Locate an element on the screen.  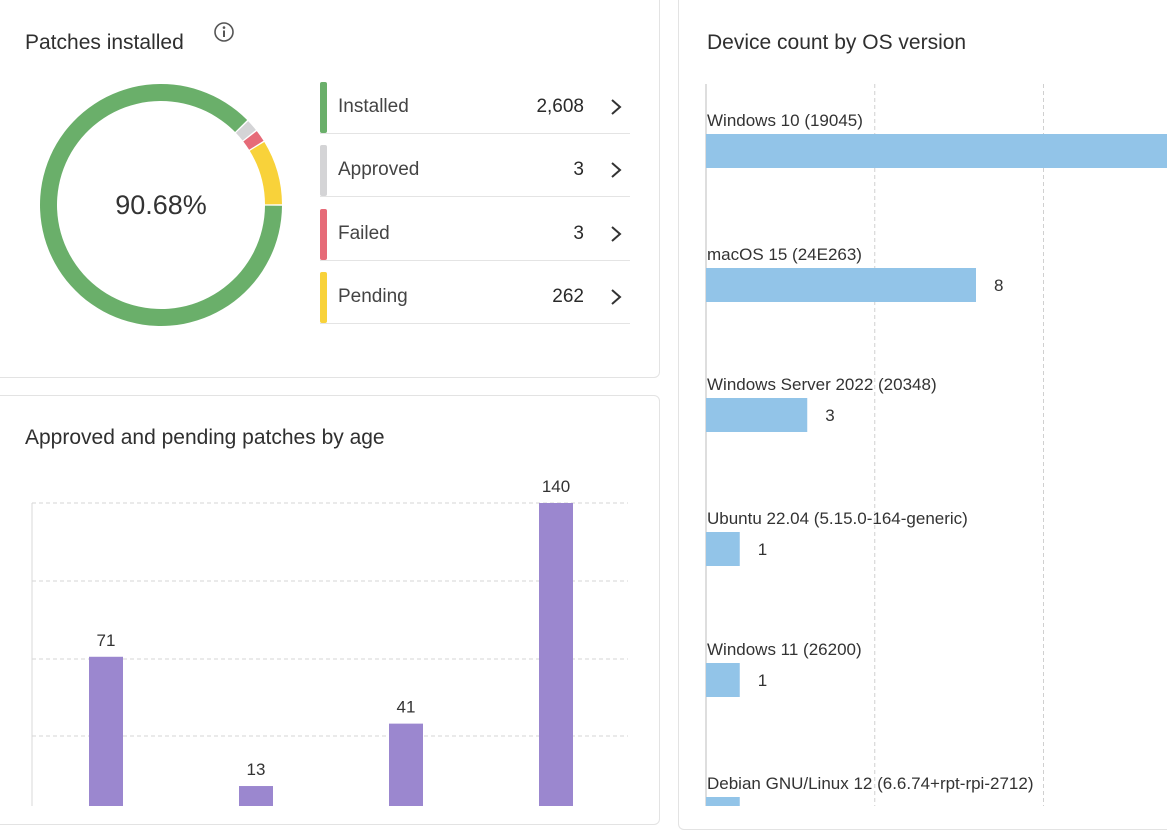
legend-swatch-pending is located at coordinates (323, 297).